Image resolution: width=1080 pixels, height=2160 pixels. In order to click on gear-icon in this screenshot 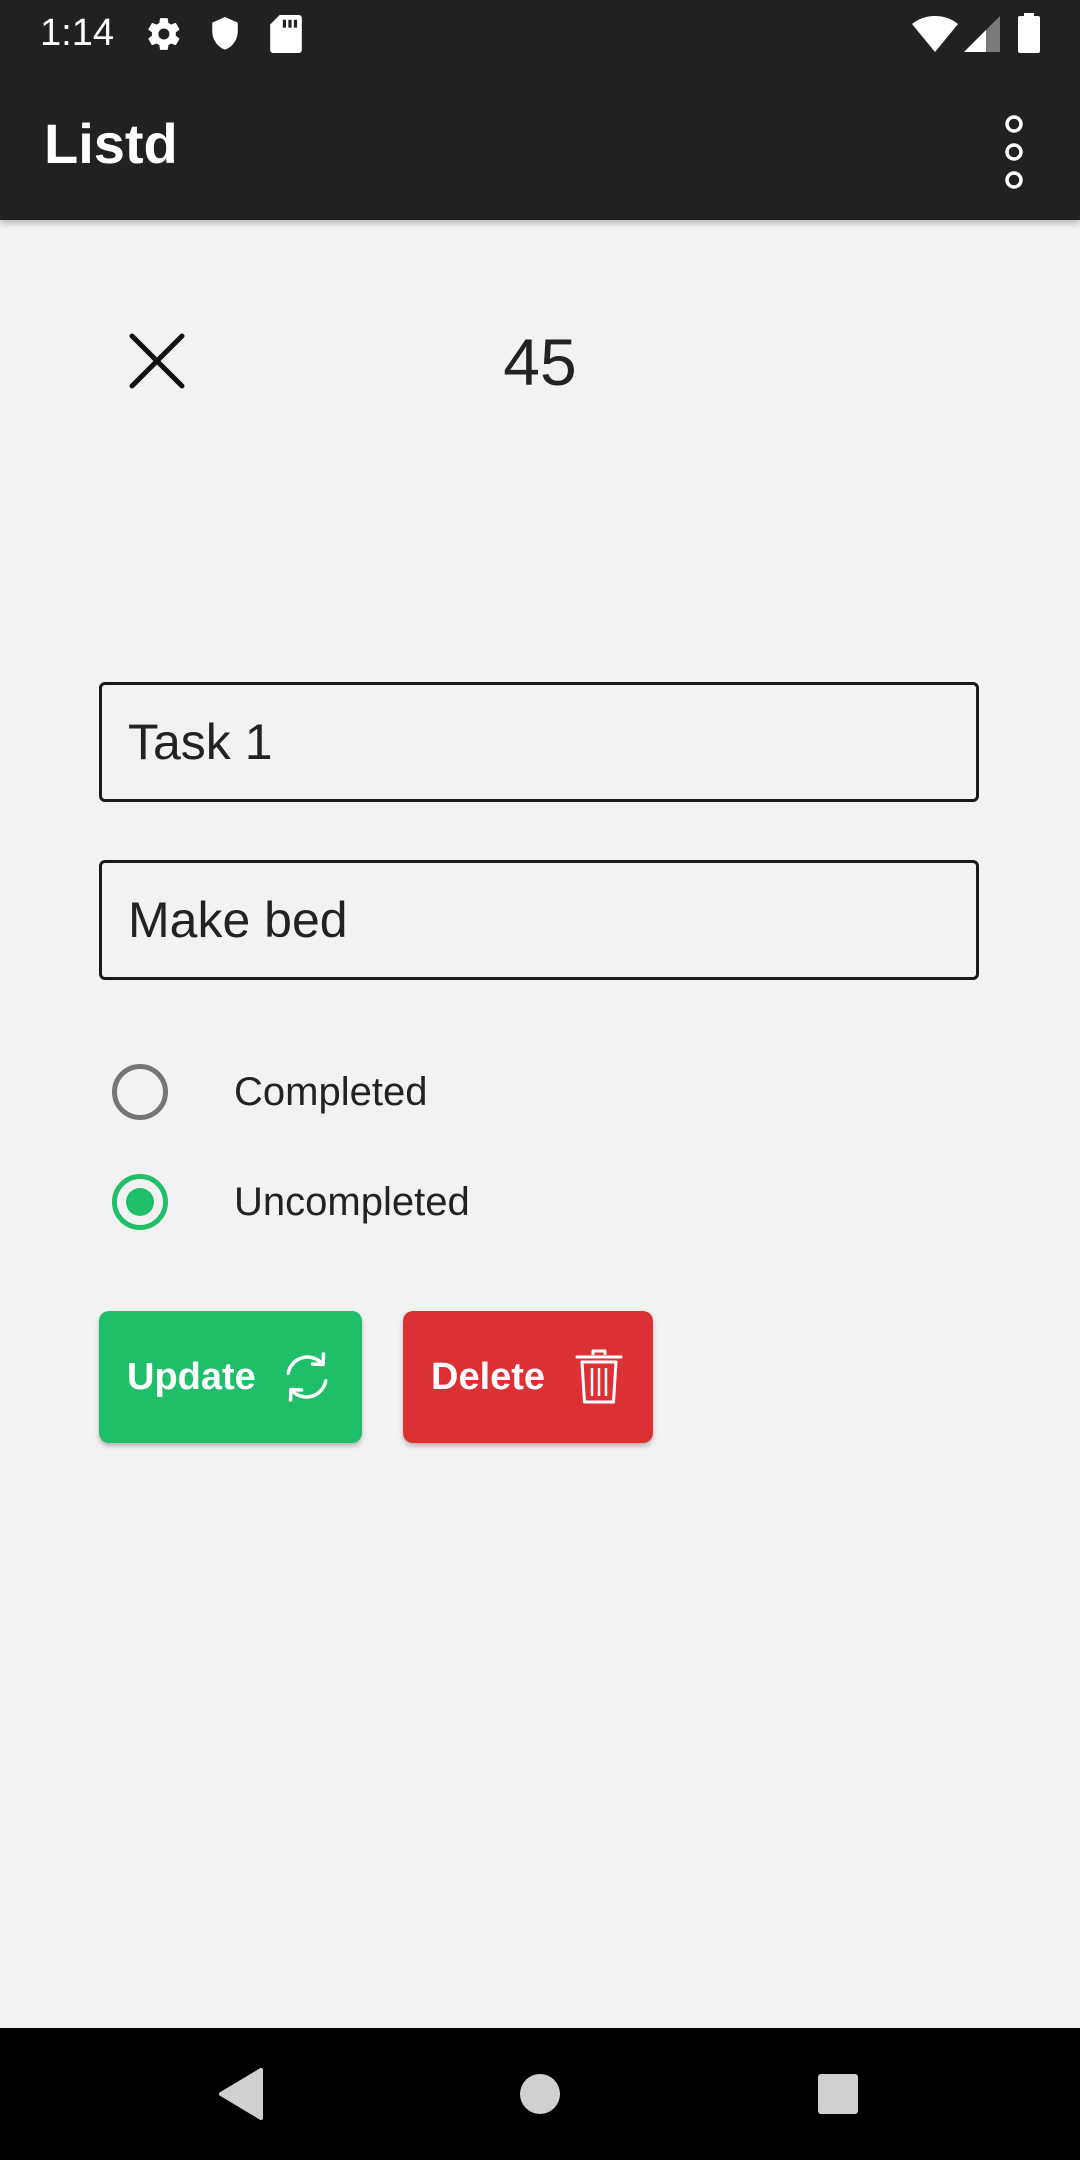, I will do `click(164, 34)`.